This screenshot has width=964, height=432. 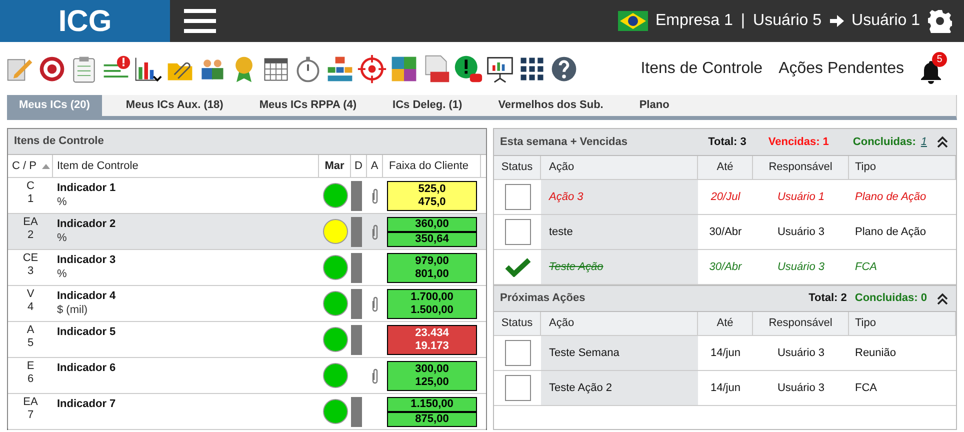 I want to click on indicator-code: CE, so click(x=30, y=258).